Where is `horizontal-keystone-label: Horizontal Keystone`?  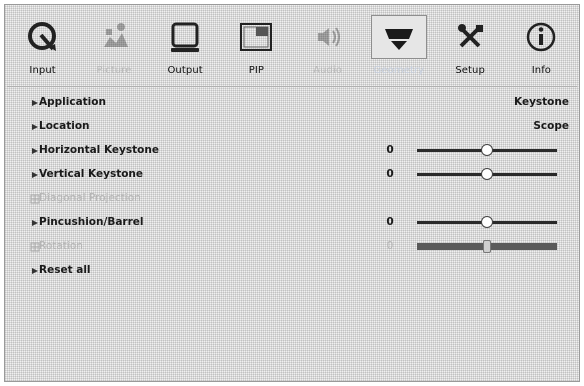 horizontal-keystone-label: Horizontal Keystone is located at coordinates (99, 150).